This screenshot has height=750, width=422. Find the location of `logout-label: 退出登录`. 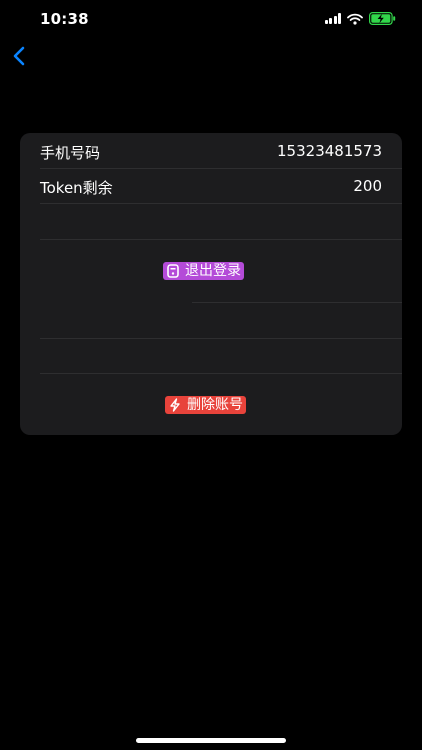

logout-label: 退出登录 is located at coordinates (213, 271).